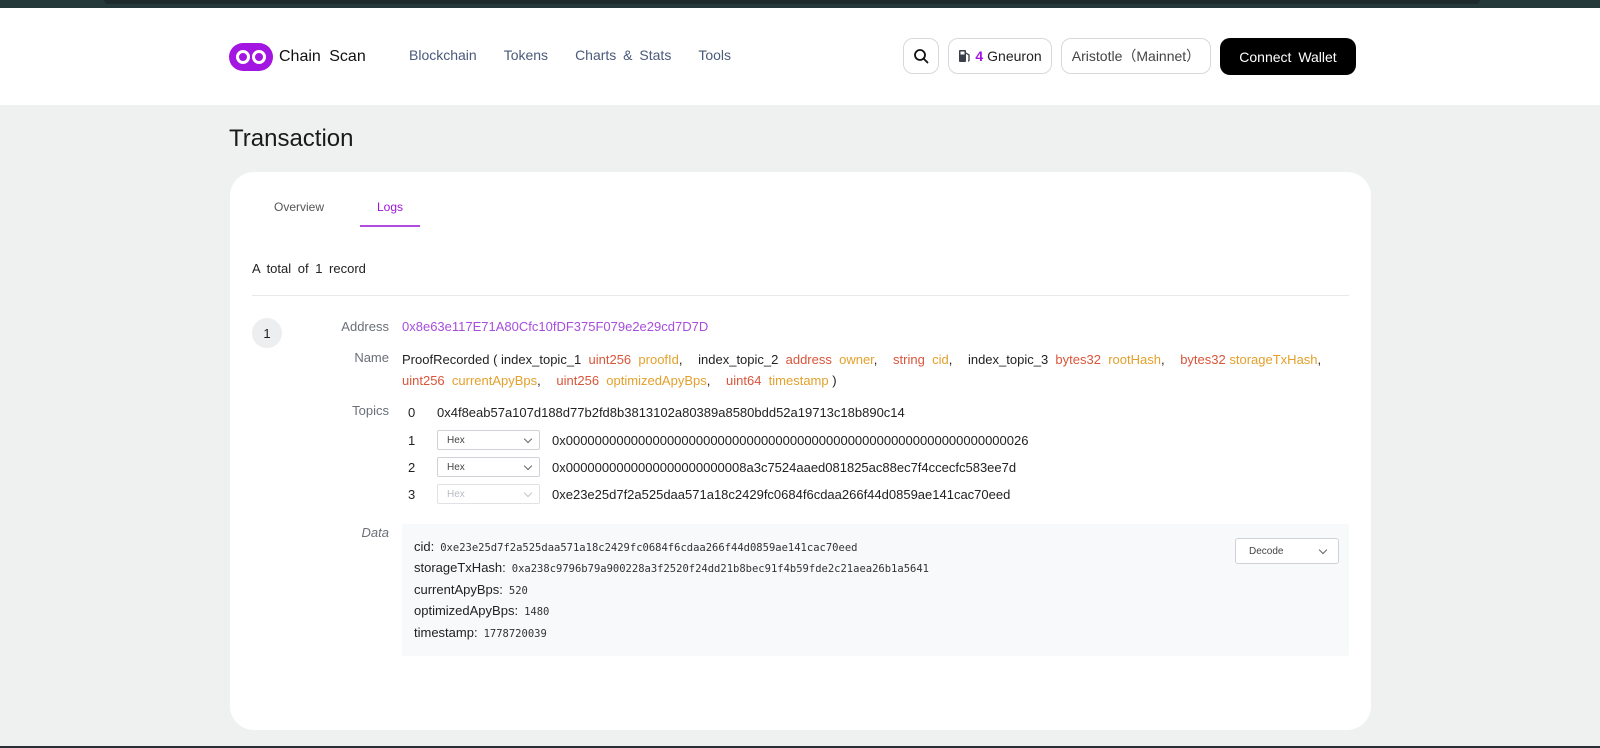  What do you see at coordinates (494, 380) in the screenshot?
I see `param-name: currentApyBps` at bounding box center [494, 380].